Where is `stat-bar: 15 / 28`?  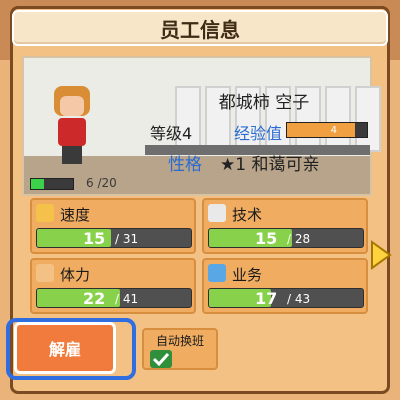
stat-bar: 15 / 28 is located at coordinates (286, 238).